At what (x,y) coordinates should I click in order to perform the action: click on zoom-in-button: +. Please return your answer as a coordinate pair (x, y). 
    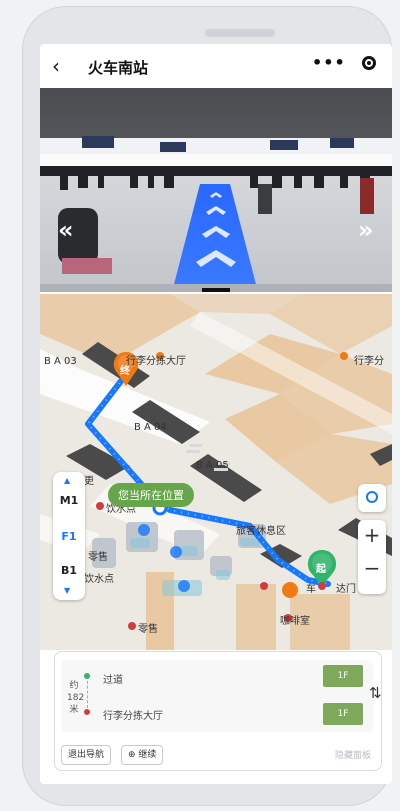
    Looking at the image, I should click on (372, 535).